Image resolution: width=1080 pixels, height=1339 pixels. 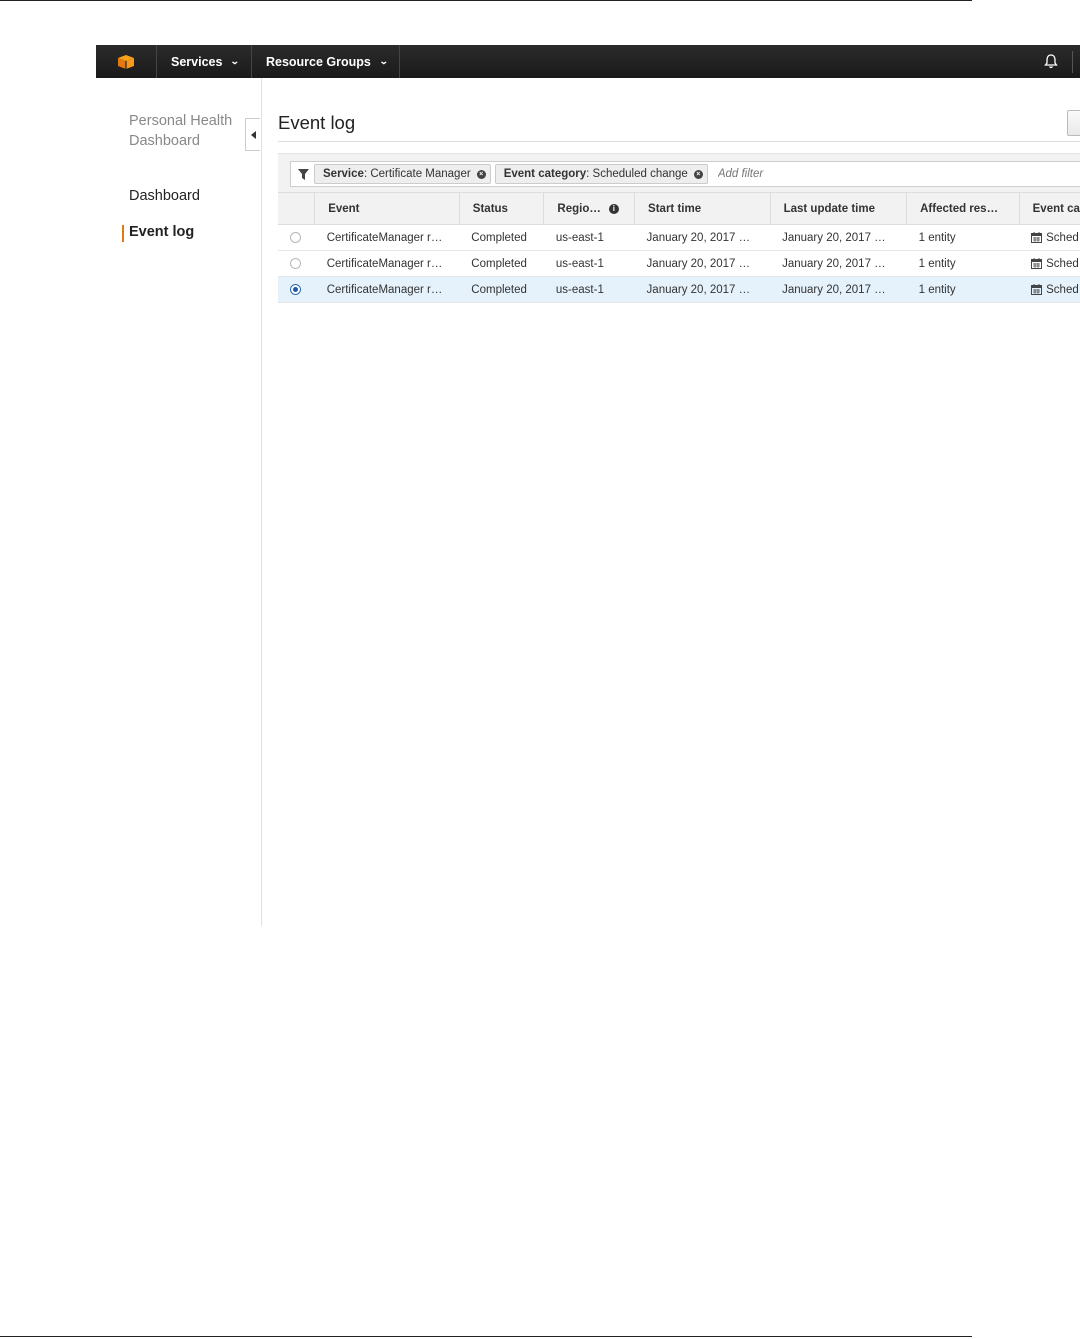 What do you see at coordinates (613, 208) in the screenshot?
I see `info-icon: i` at bounding box center [613, 208].